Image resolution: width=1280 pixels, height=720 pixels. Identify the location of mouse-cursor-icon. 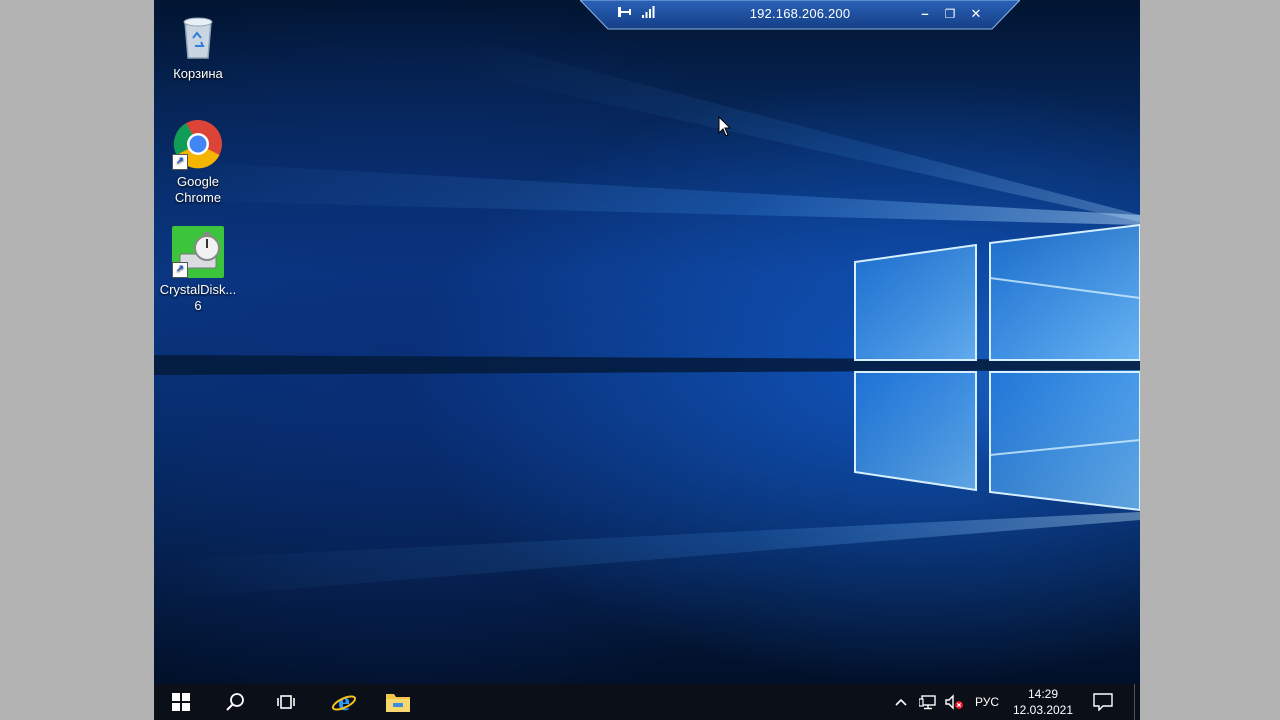
(725, 126).